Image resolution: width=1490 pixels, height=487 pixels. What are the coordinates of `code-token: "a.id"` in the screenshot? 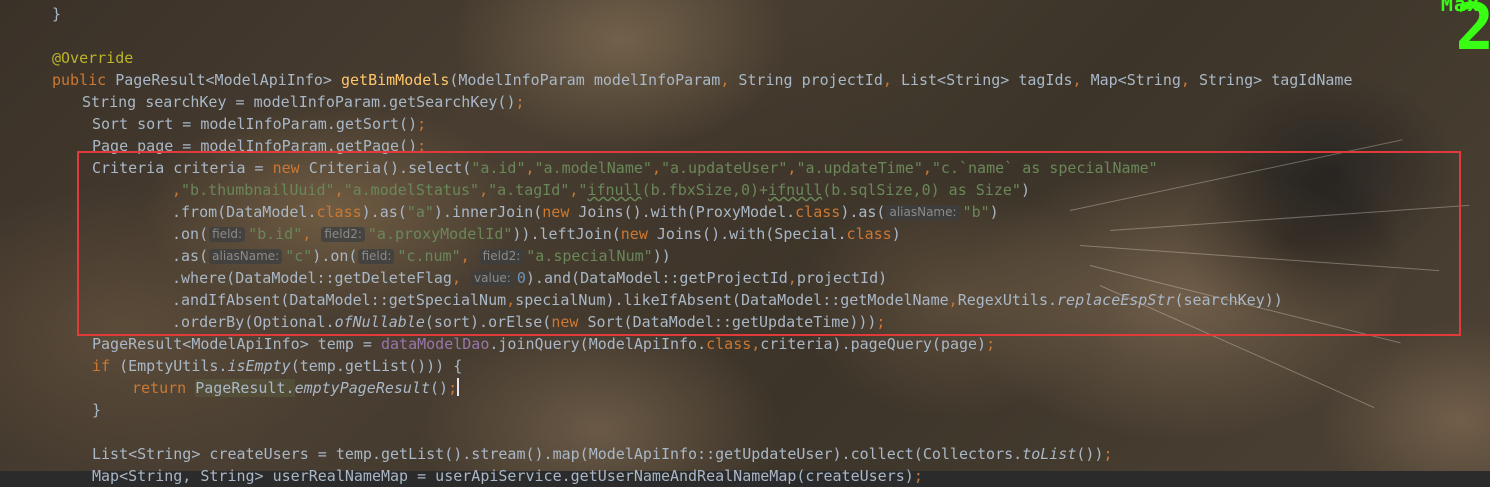 It's located at (498, 168).